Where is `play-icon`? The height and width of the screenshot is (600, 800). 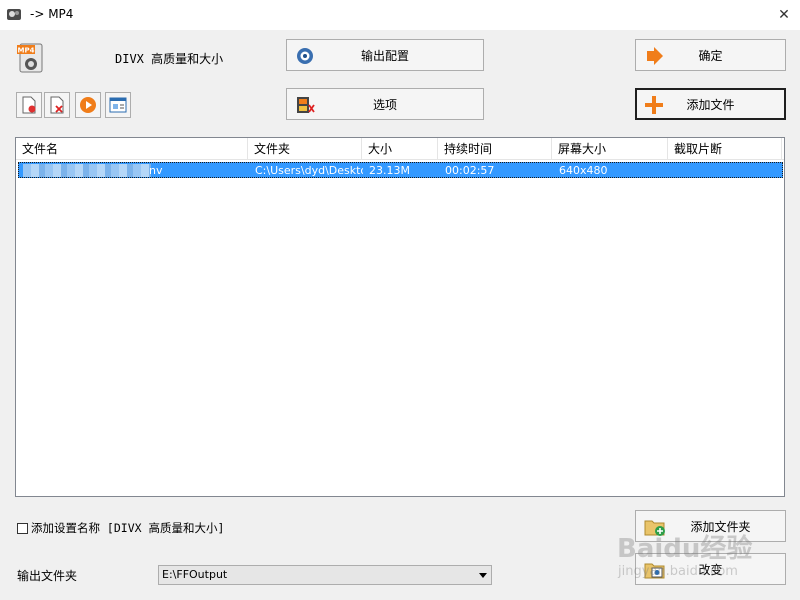
play-icon is located at coordinates (88, 105).